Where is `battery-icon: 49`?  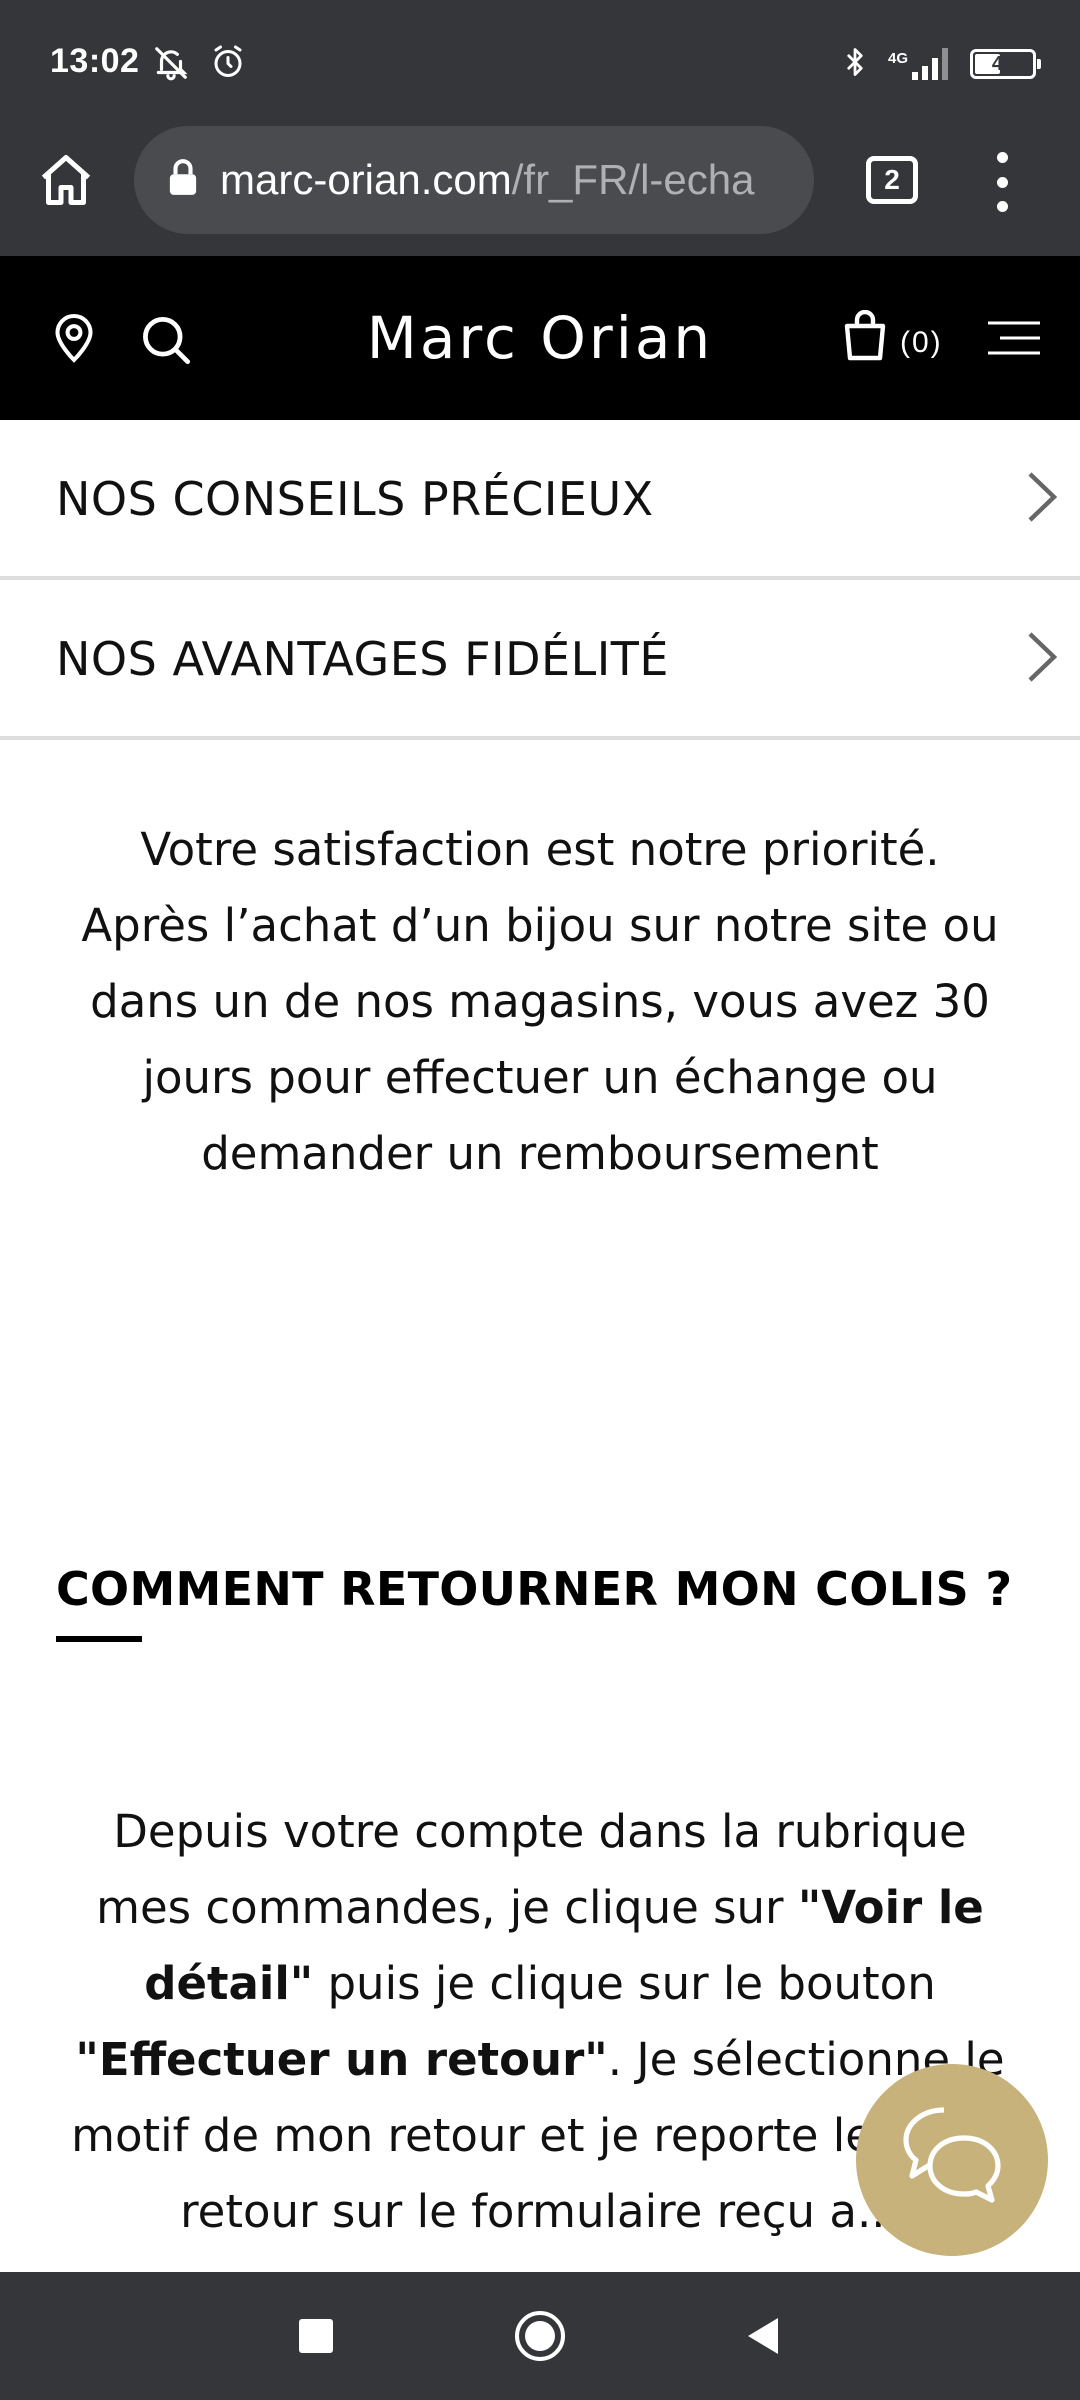
battery-icon: 49 is located at coordinates (1005, 64).